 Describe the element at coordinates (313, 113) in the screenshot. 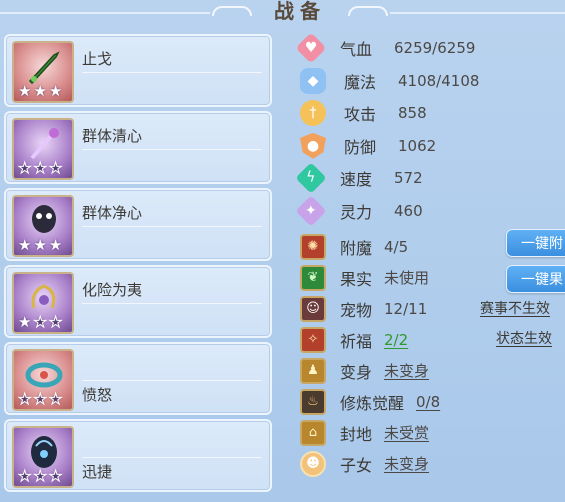

I see `attack-icon: †` at that location.